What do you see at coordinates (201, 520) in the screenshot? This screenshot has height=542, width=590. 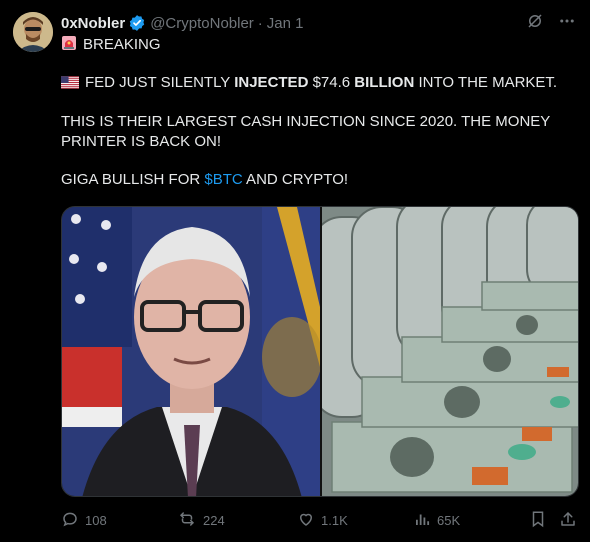 I see `repost-button: 224` at bounding box center [201, 520].